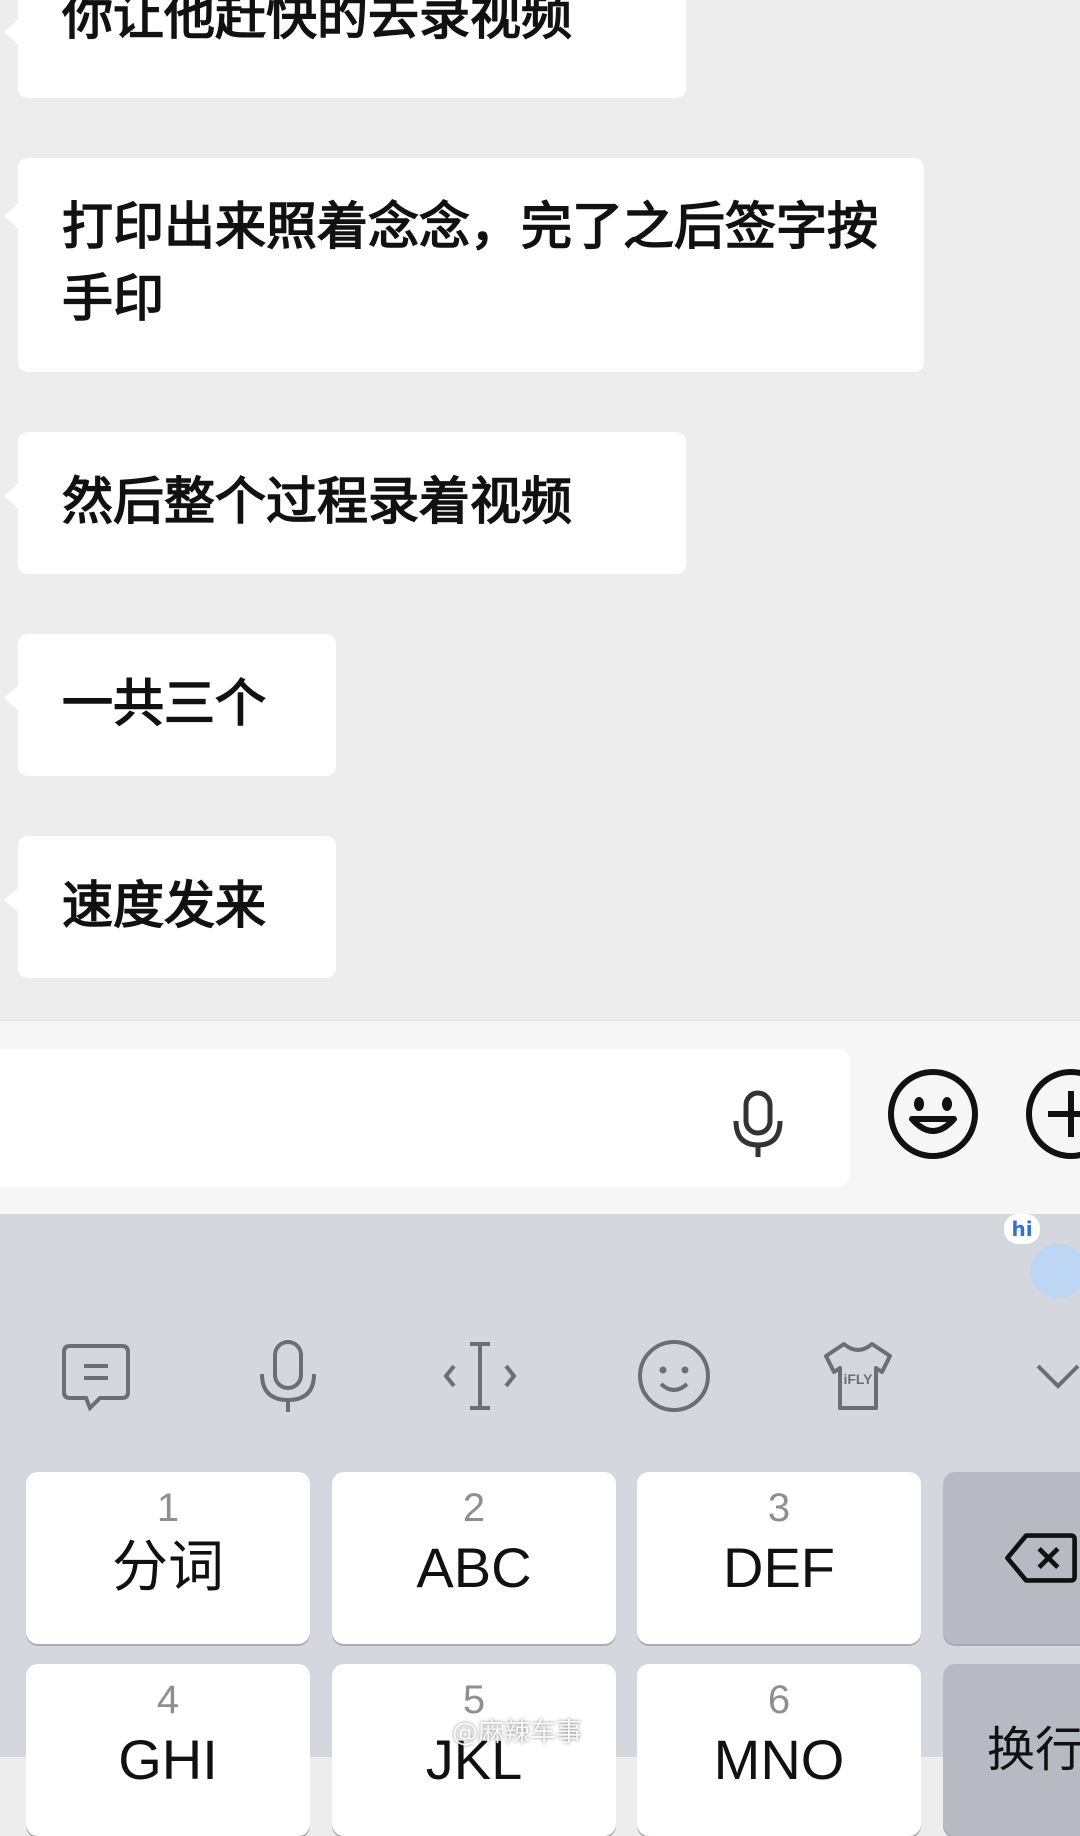  Describe the element at coordinates (164, 906) in the screenshot. I see `message-text: 速度发来` at that location.